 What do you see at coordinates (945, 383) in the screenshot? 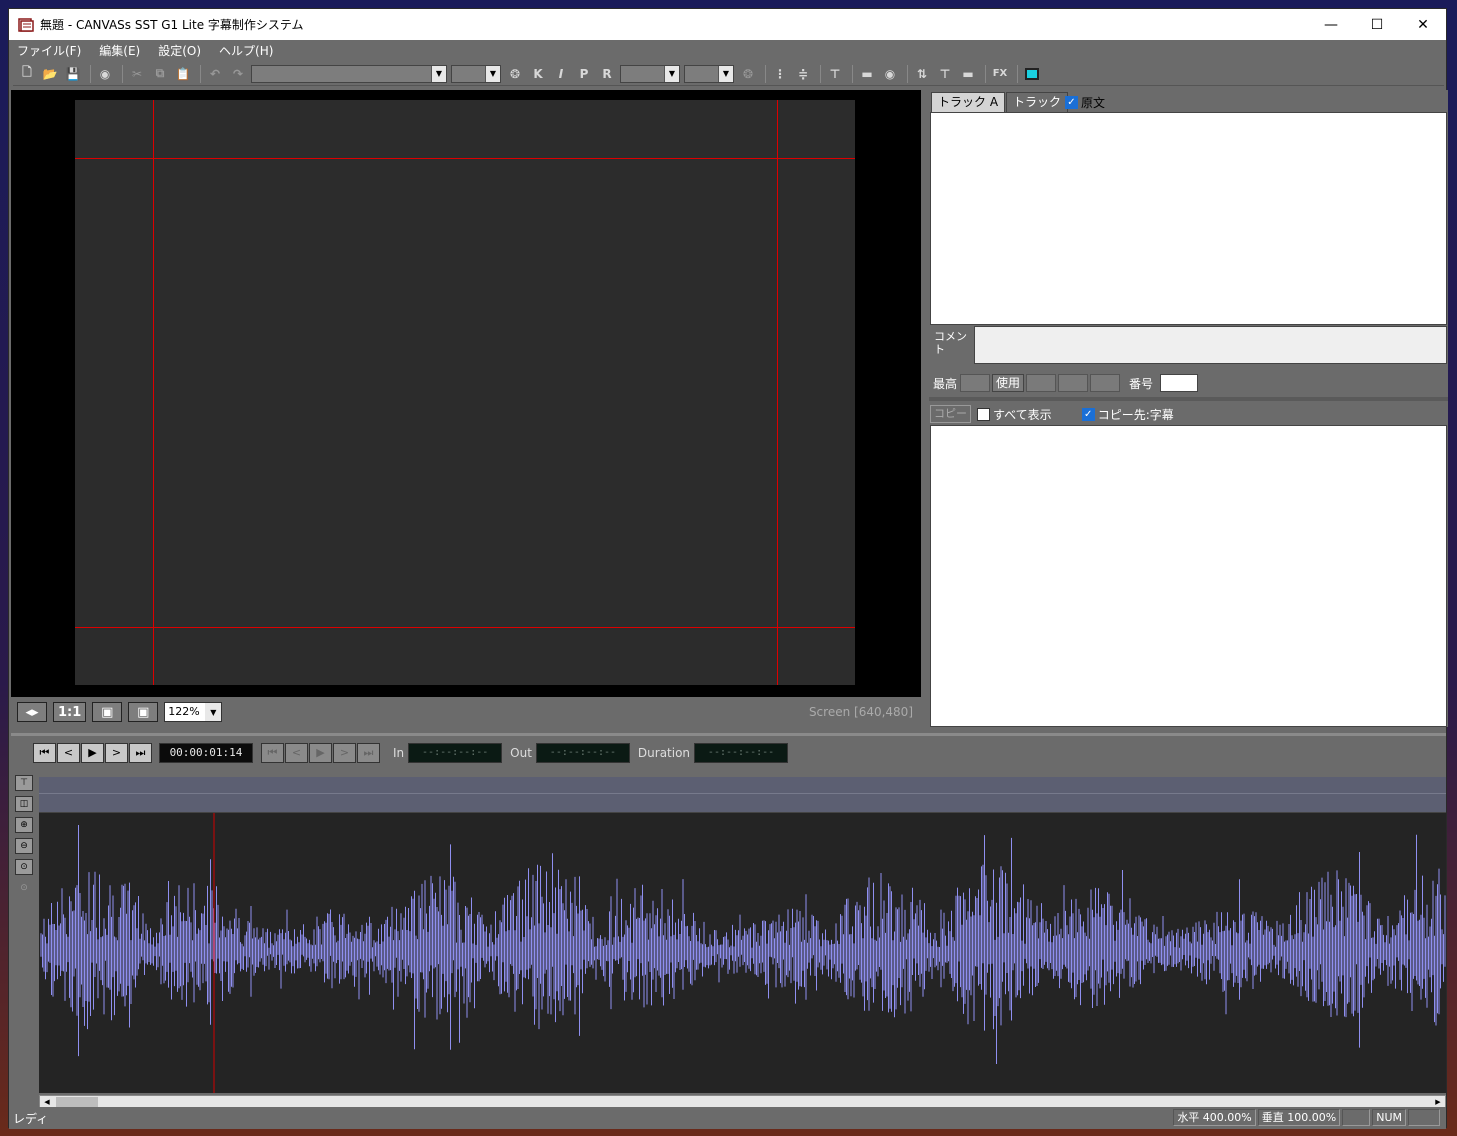
I see `max-label: 最高` at bounding box center [945, 383].